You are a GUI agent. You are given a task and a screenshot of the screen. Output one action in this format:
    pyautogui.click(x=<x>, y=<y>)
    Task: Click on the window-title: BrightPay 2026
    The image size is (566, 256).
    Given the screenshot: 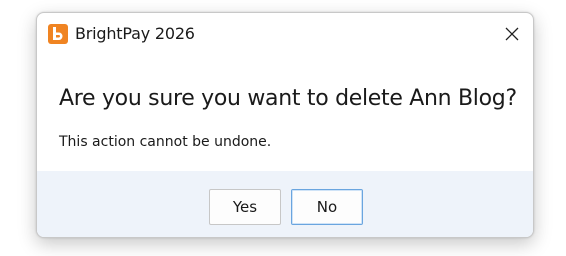 What is the action you would take?
    pyautogui.click(x=135, y=33)
    